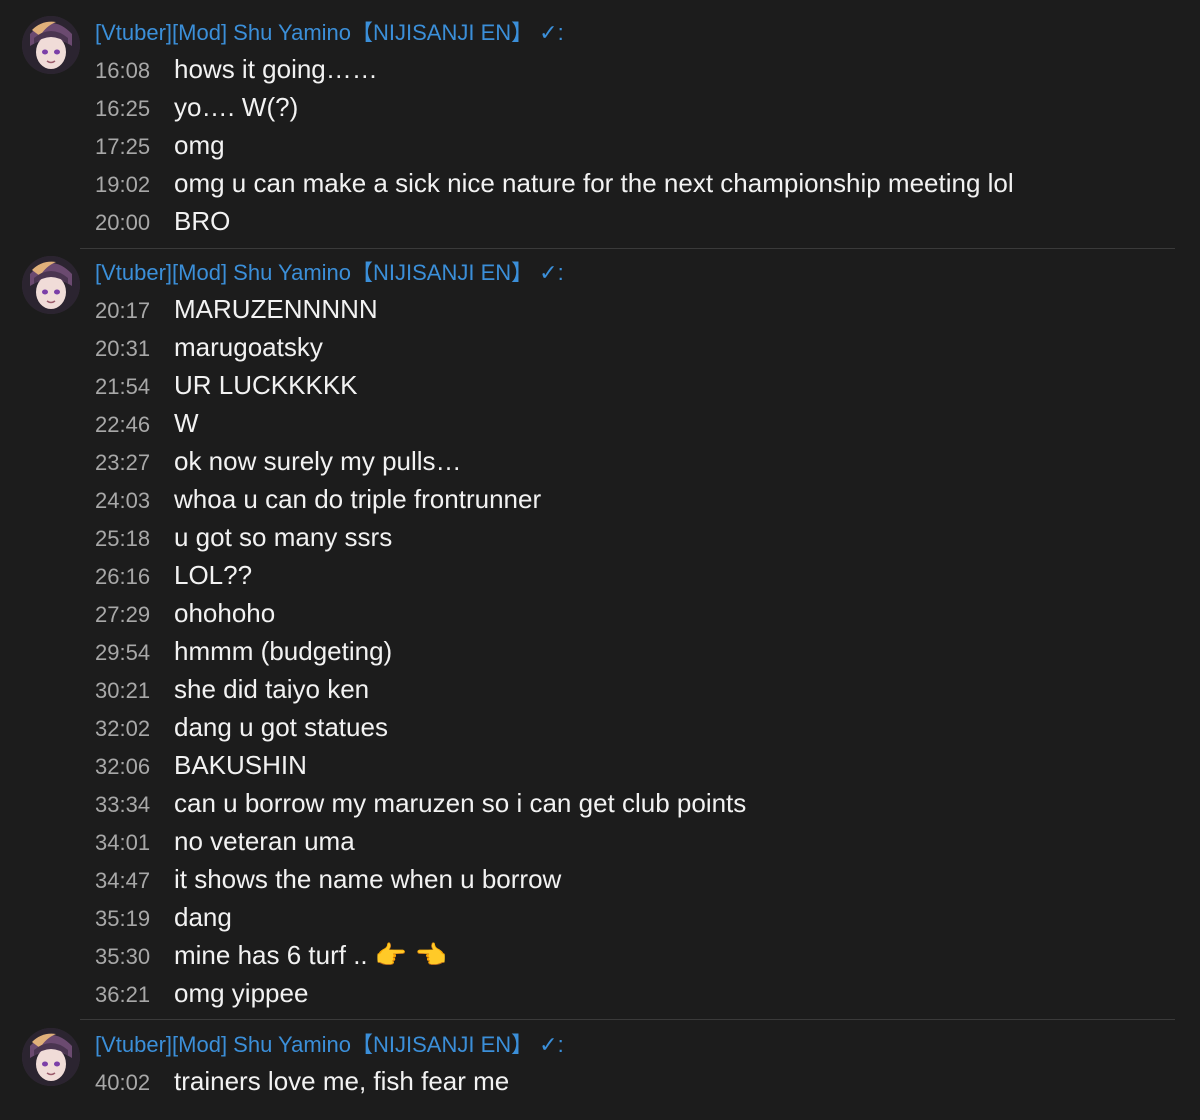 This screenshot has height=1120, width=1200. I want to click on chat-message: 34:01 no veteran uma, so click(600, 841).